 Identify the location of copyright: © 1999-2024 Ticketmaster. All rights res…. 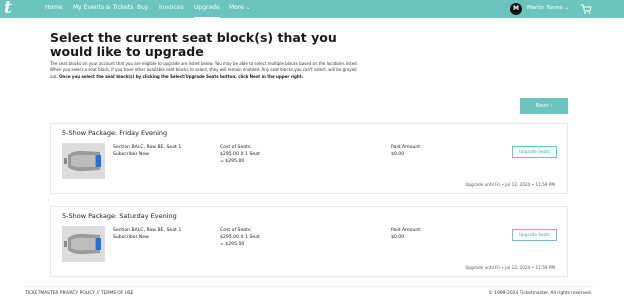
(540, 293).